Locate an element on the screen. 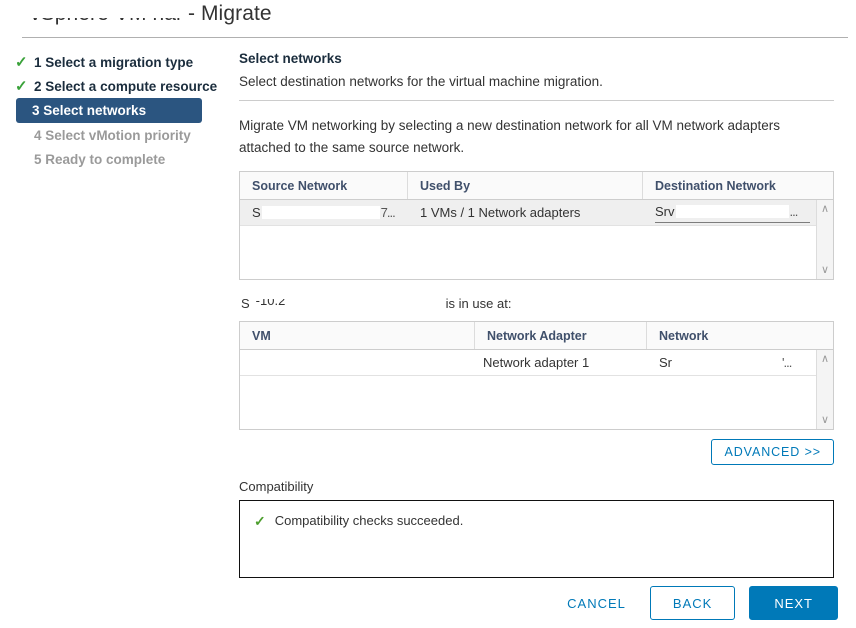  network-in-use-label: S -10.2 is in use at: is located at coordinates (540, 303).